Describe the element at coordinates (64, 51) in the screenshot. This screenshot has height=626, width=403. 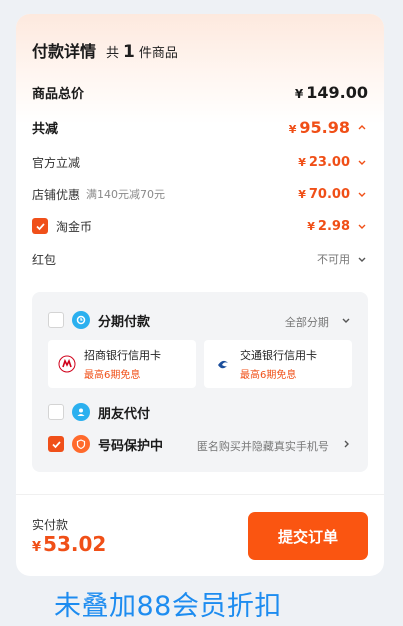
I see `page-title: 付款详情` at that location.